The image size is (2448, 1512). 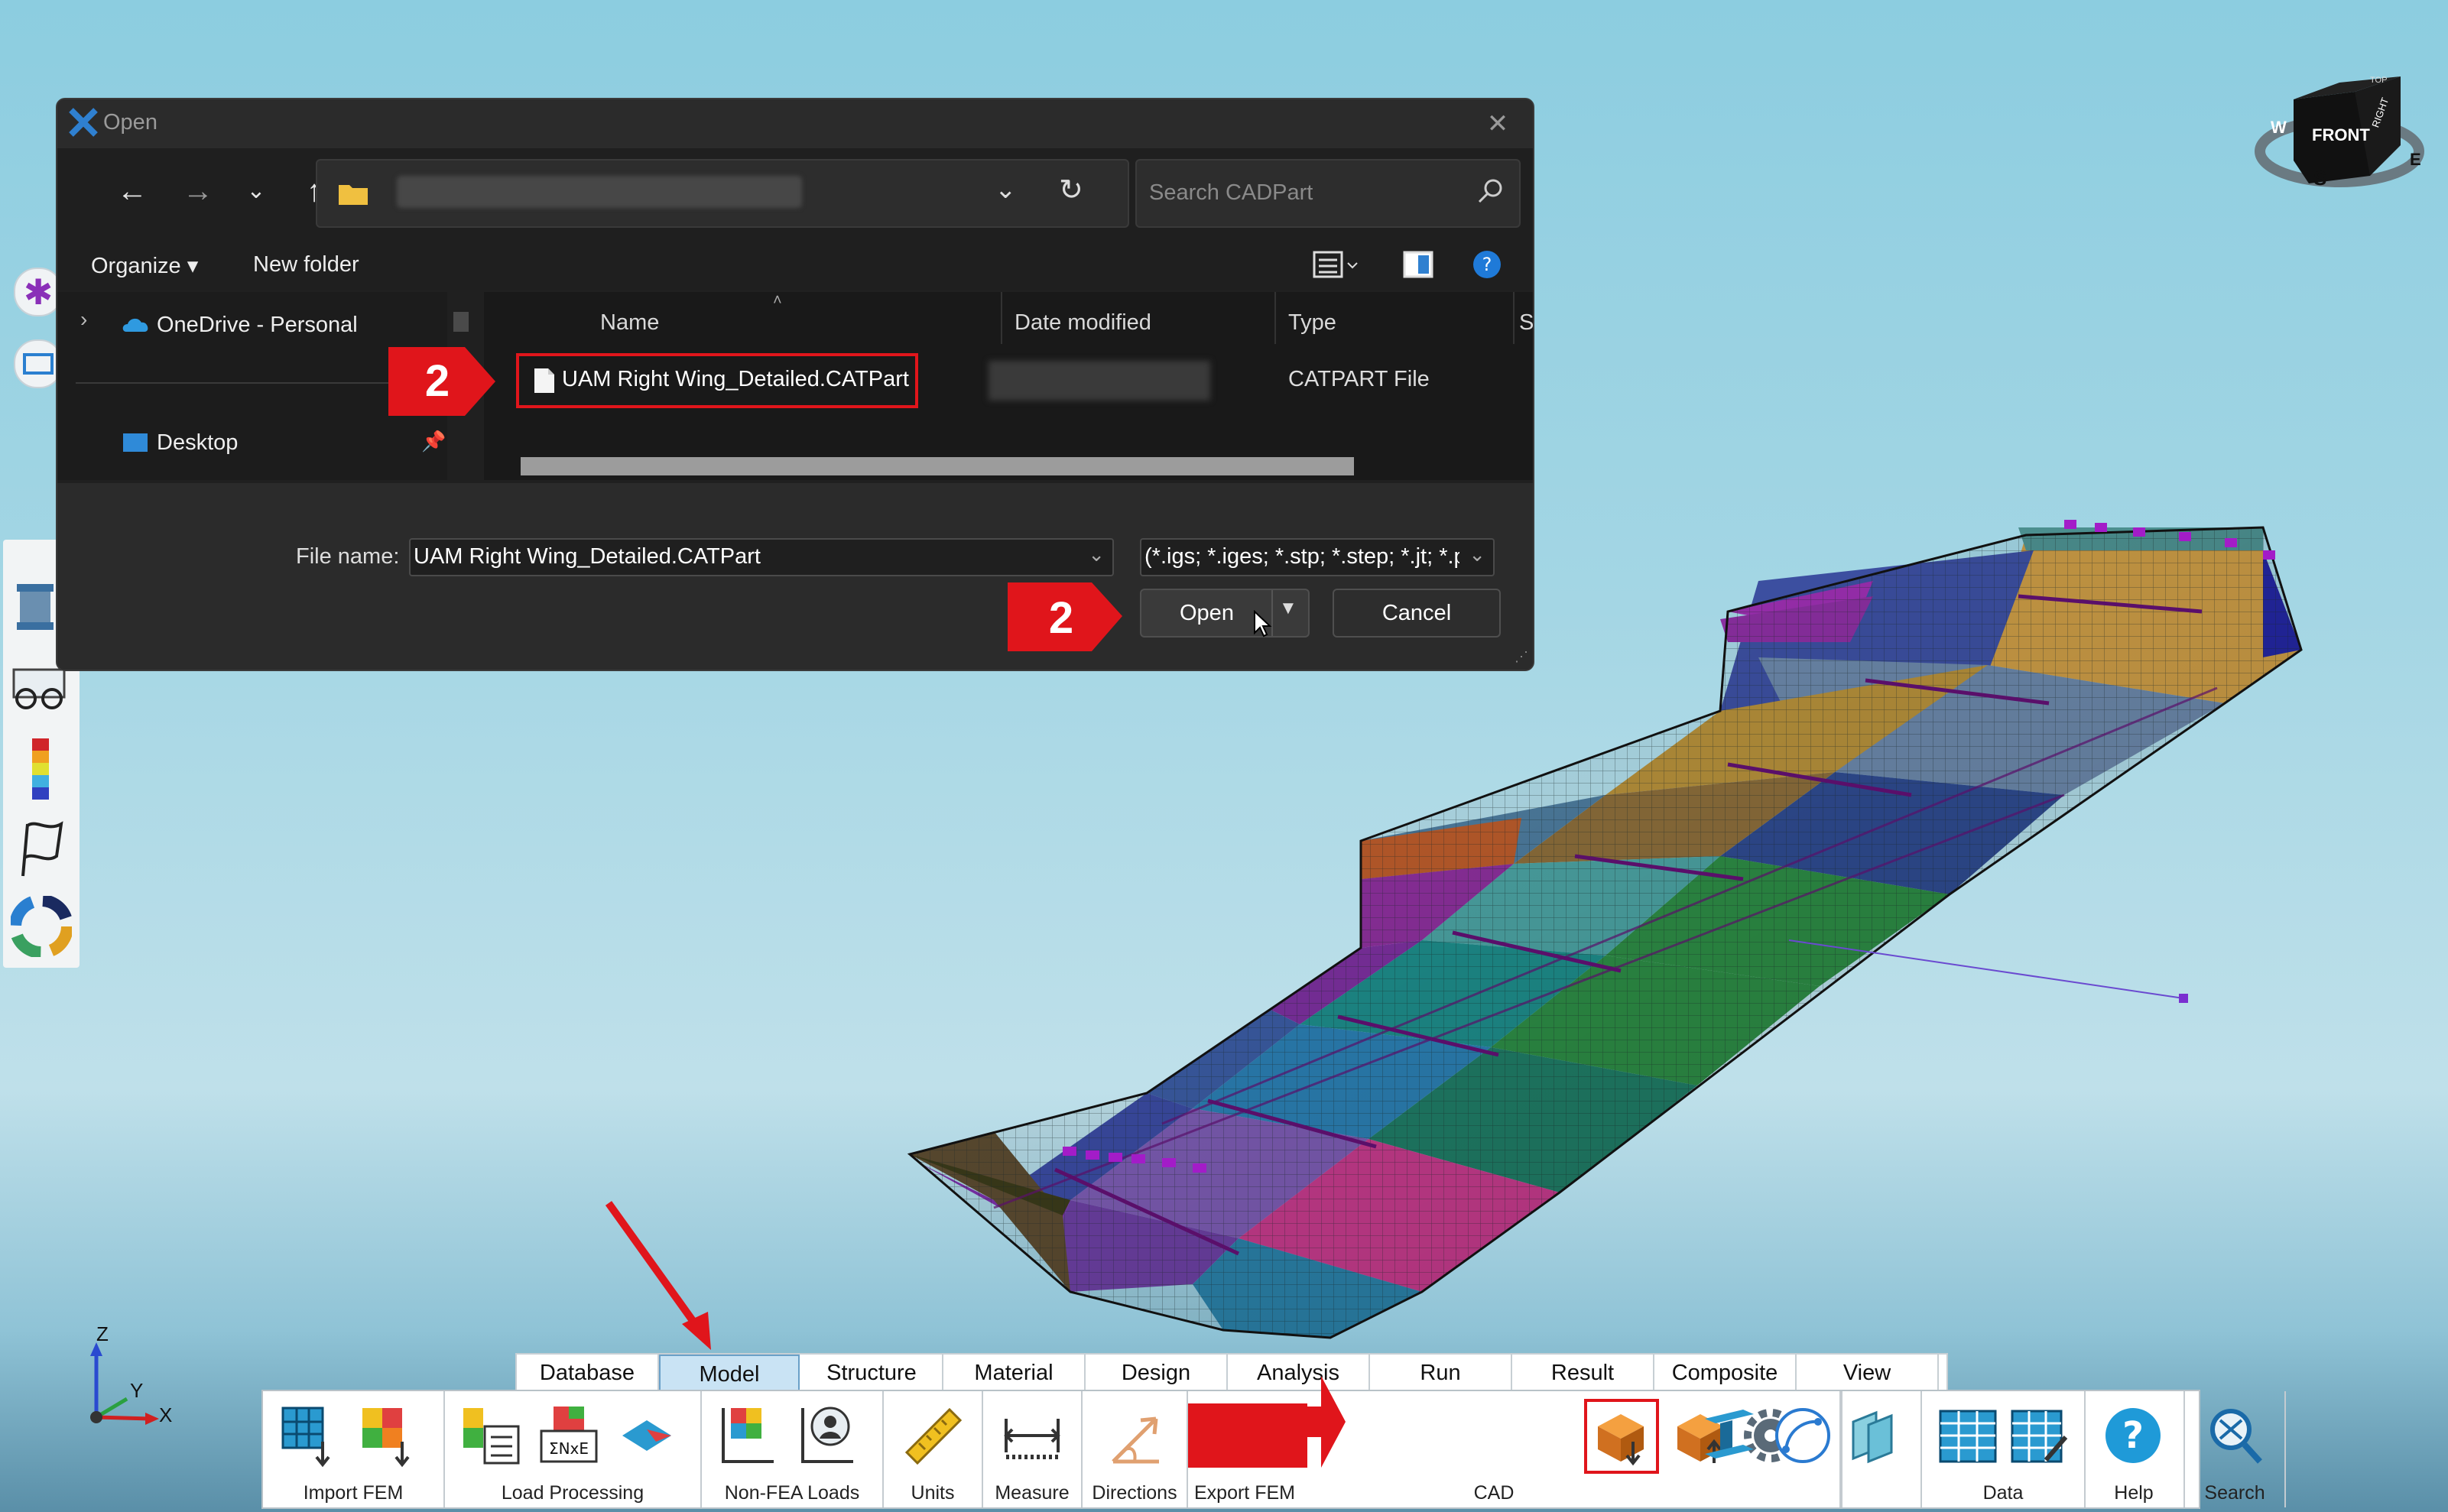 I want to click on axis-triad: Z Y X, so click(x=130, y=1379).